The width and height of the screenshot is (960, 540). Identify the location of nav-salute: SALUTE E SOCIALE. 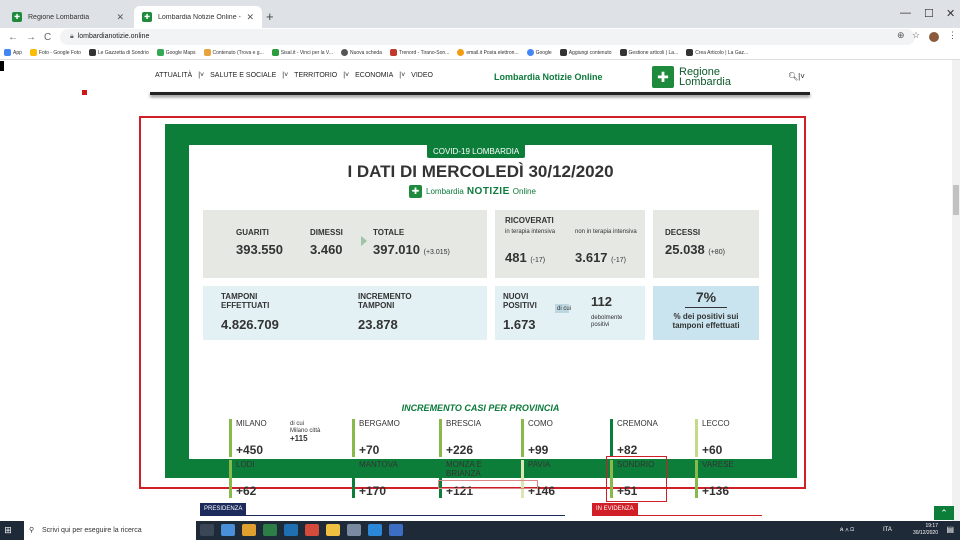
(243, 75).